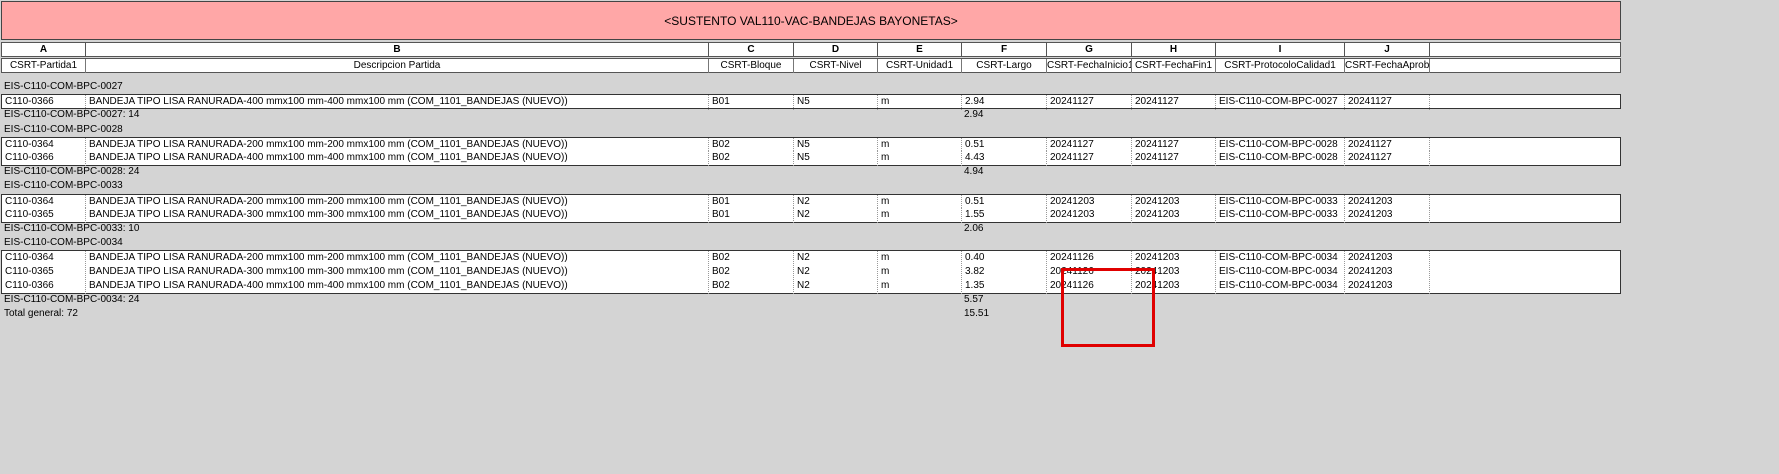 This screenshot has height=474, width=1779. I want to click on group-header-row: EIS-C110-COM-BPC-0028, so click(811, 130).